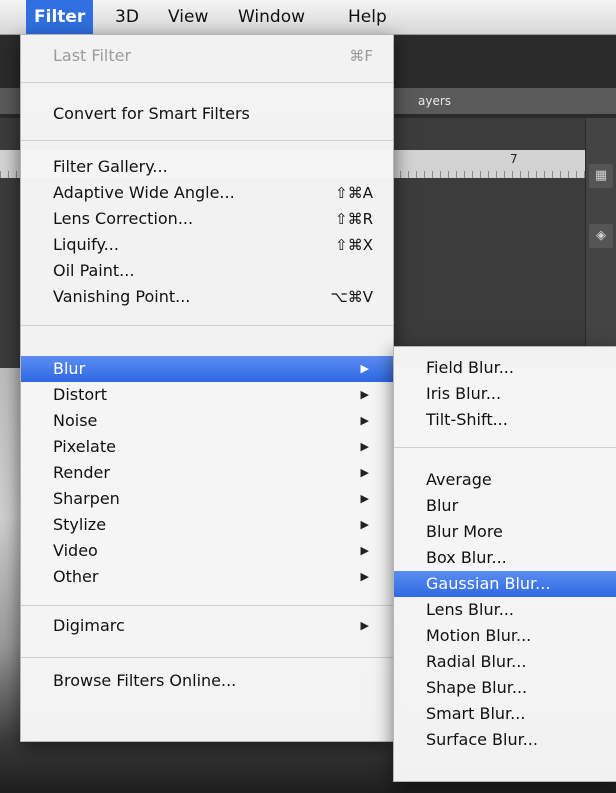 The image size is (616, 793). I want to click on menu-item-label: Render, so click(81, 472).